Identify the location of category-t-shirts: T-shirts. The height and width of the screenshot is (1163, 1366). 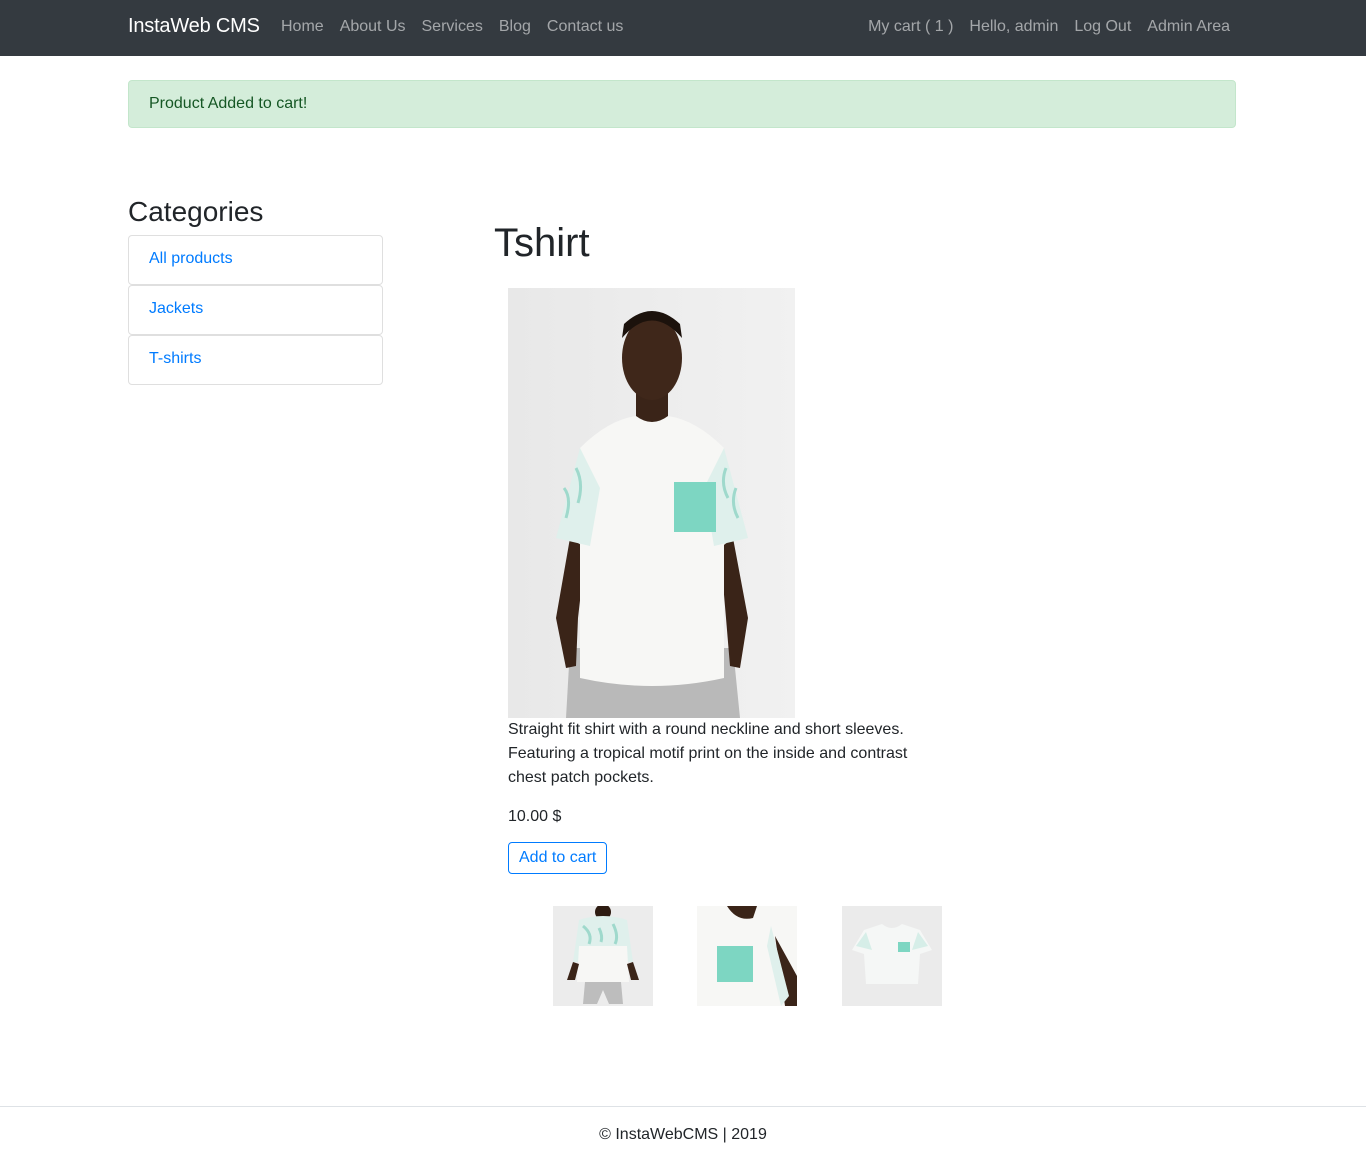
(255, 360).